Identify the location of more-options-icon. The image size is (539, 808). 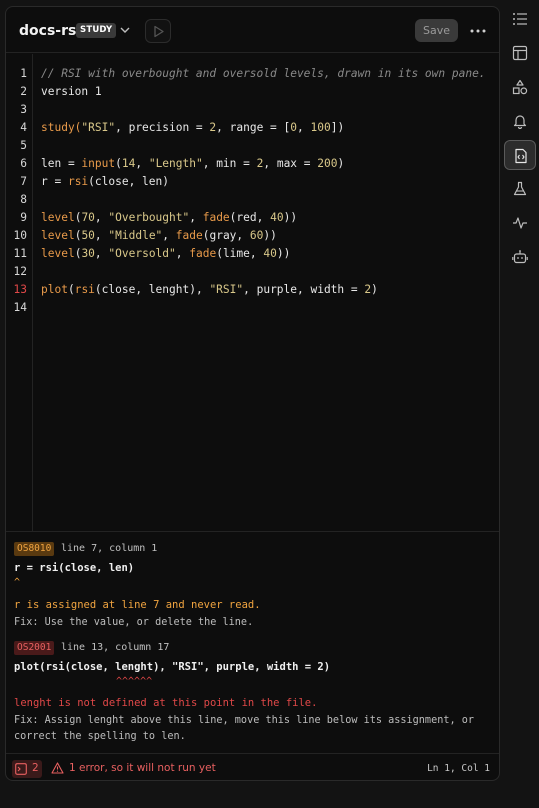
(478, 31).